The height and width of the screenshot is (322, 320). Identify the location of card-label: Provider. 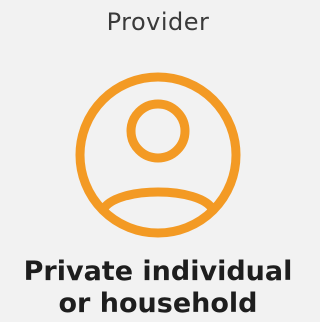
(158, 22).